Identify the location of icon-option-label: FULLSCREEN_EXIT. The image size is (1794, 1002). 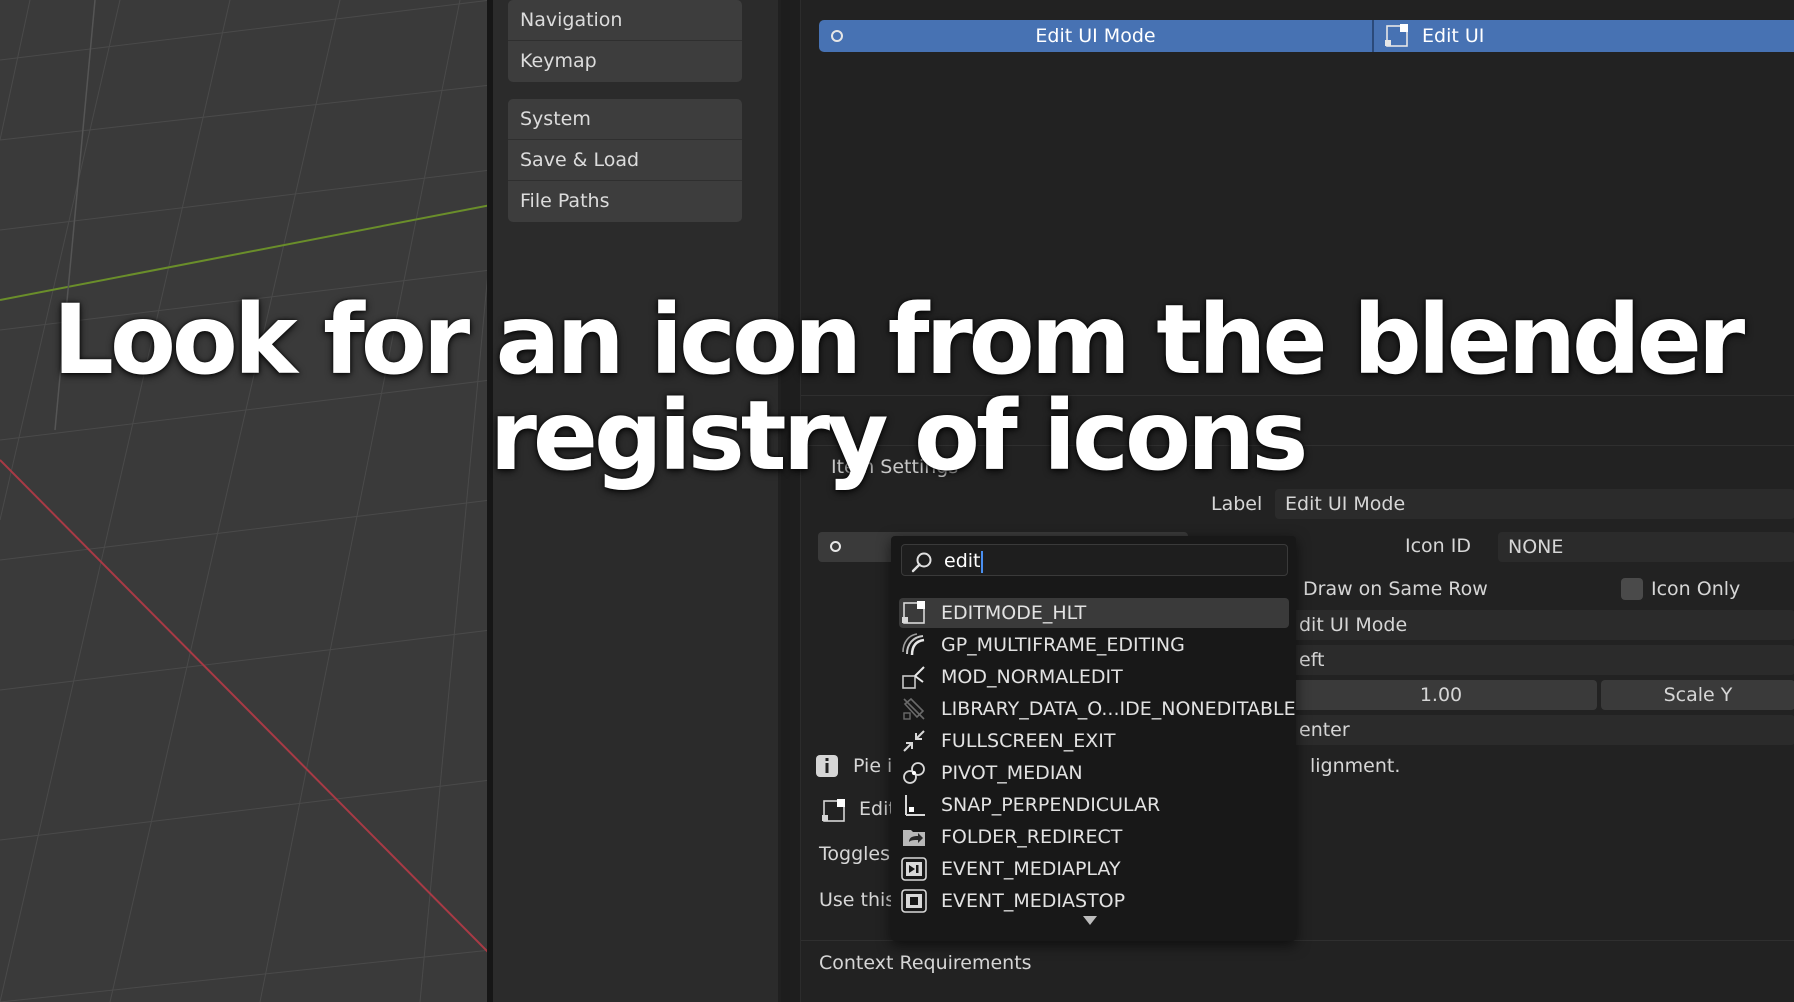
(1028, 741).